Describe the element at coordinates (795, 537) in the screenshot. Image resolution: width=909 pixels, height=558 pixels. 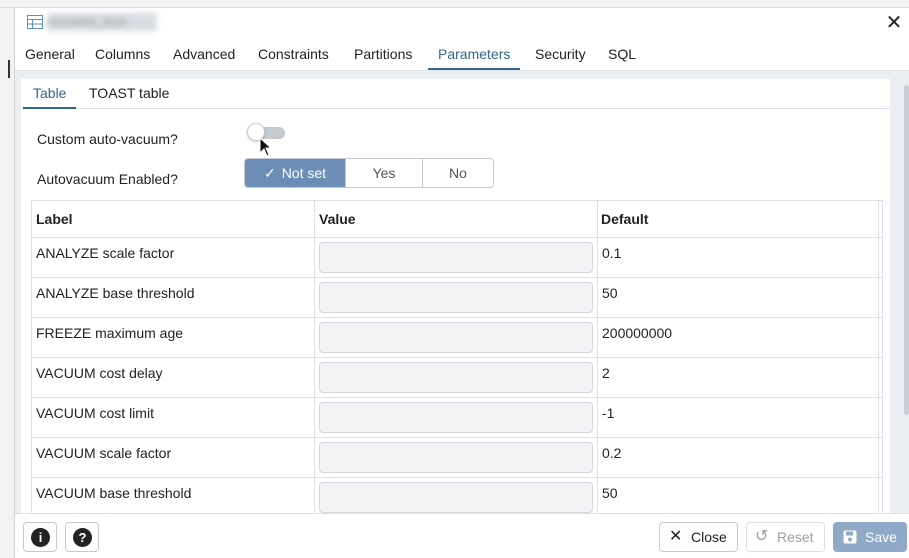
I see `reset-button-label: Reset` at that location.